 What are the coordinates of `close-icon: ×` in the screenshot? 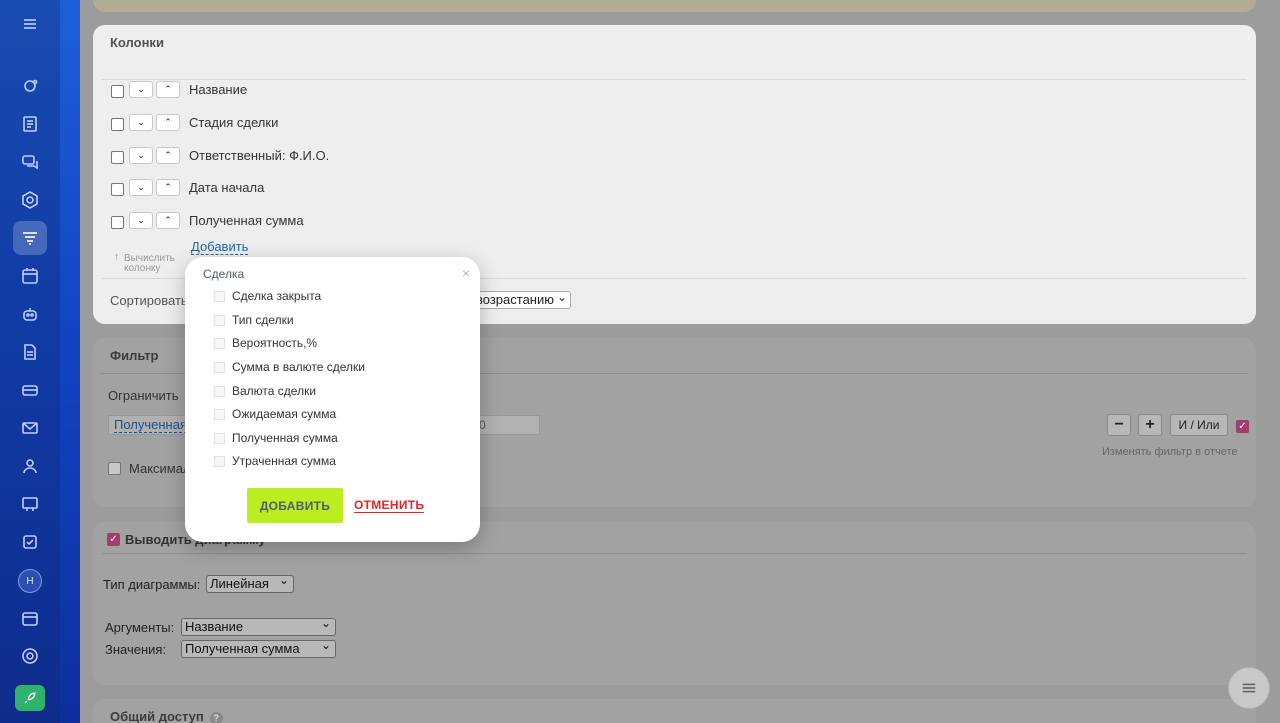 It's located at (466, 273).